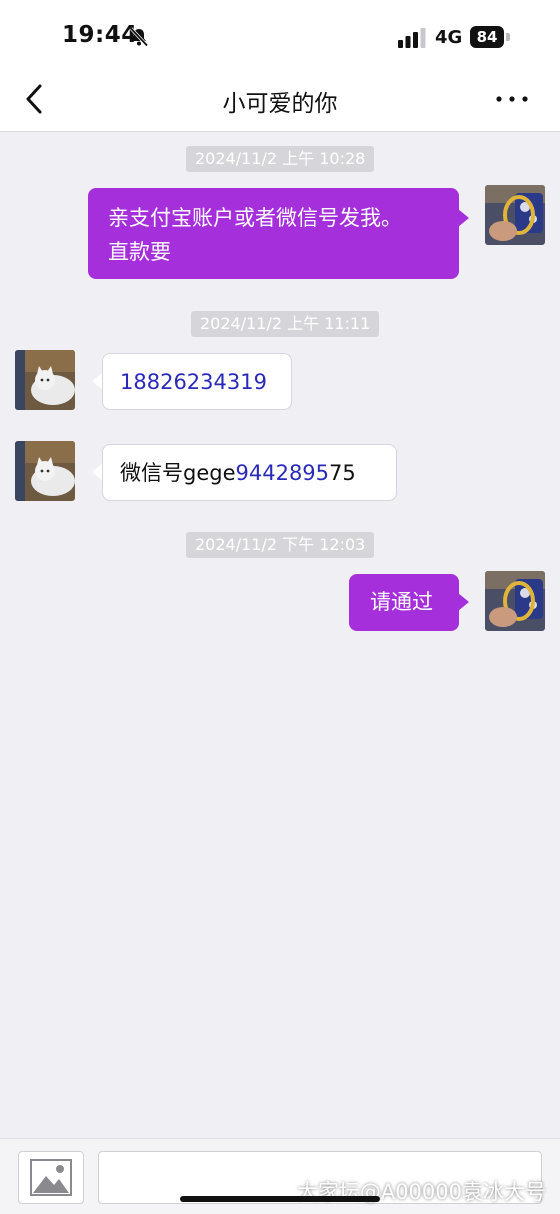  What do you see at coordinates (280, 1199) in the screenshot?
I see `home-indicator` at bounding box center [280, 1199].